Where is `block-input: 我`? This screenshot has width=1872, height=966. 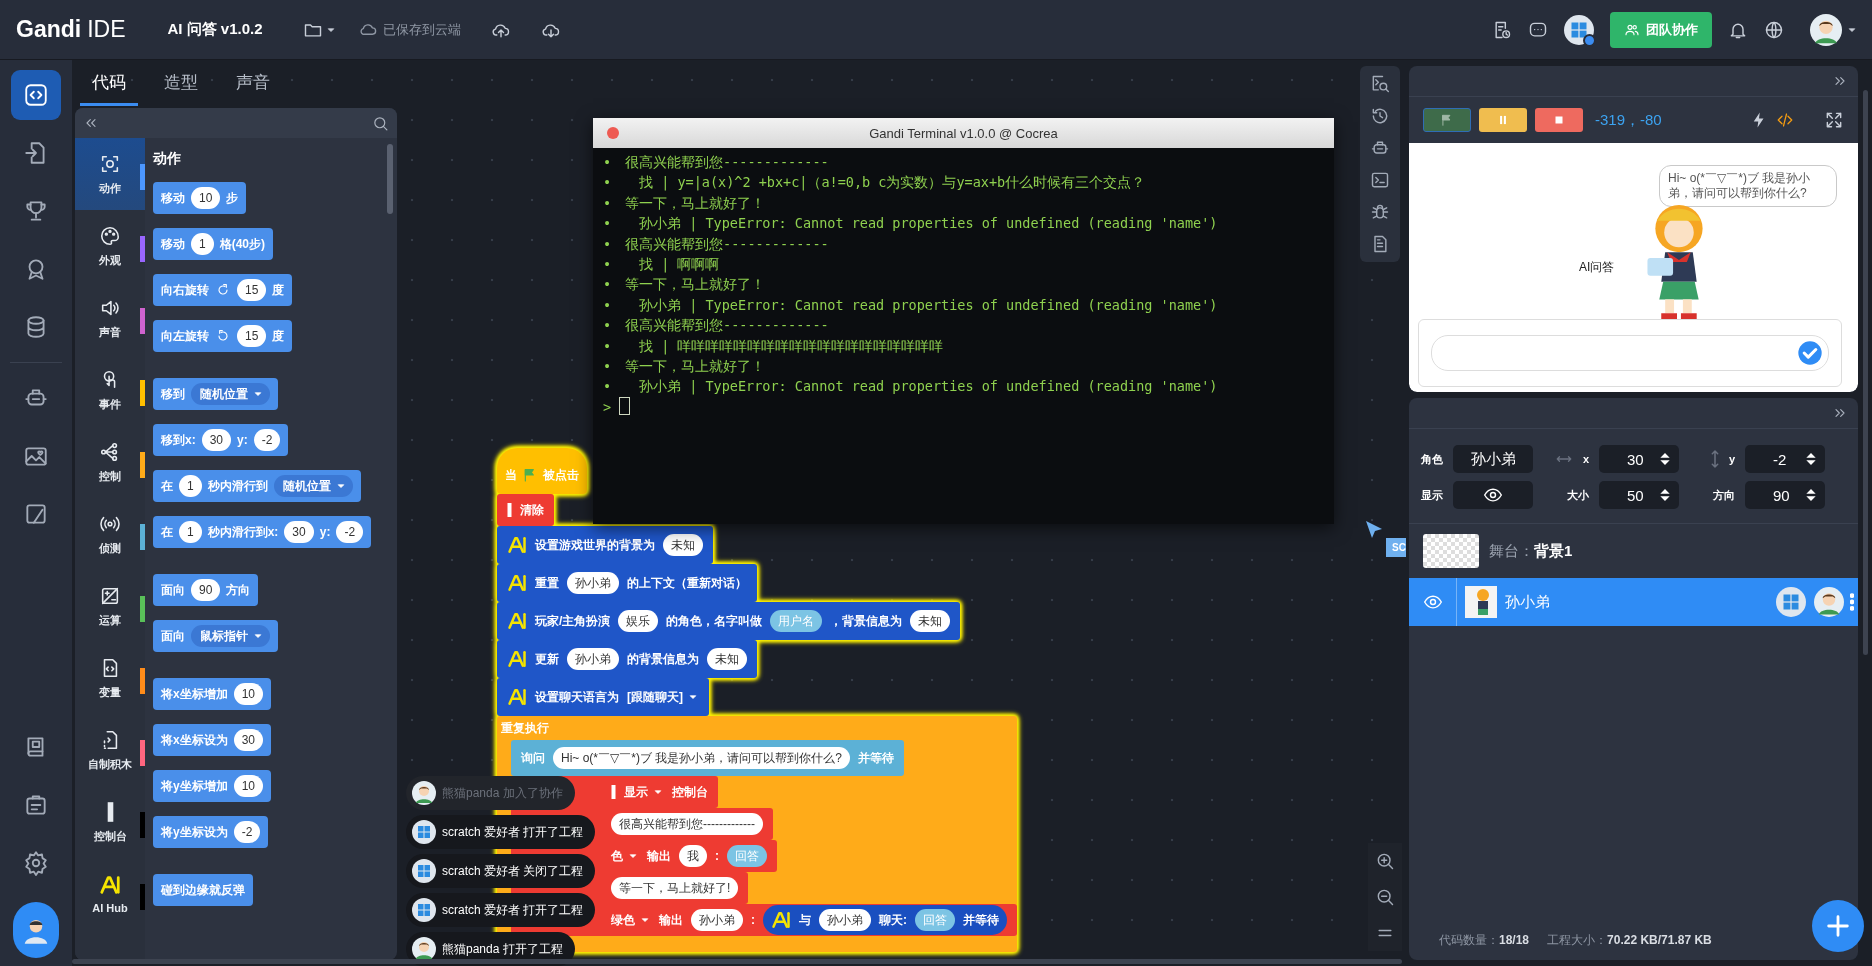 block-input: 我 is located at coordinates (693, 856).